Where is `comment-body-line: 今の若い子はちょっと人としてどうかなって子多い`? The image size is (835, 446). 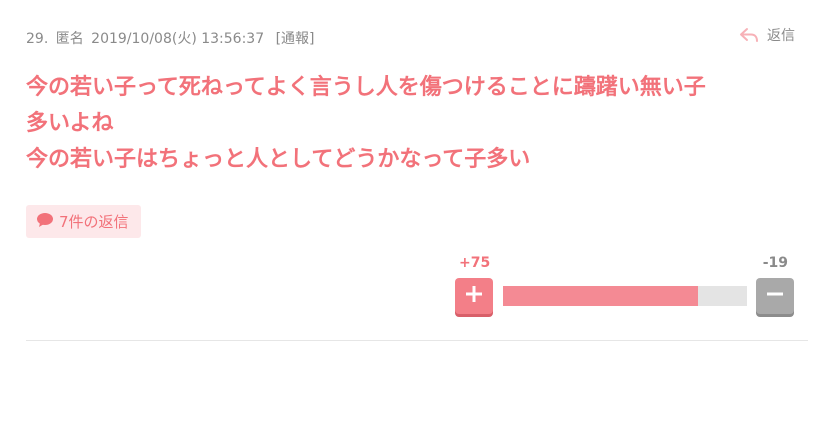
comment-body-line: 今の若い子はちょっと人としてどうかなって子多い is located at coordinates (278, 159).